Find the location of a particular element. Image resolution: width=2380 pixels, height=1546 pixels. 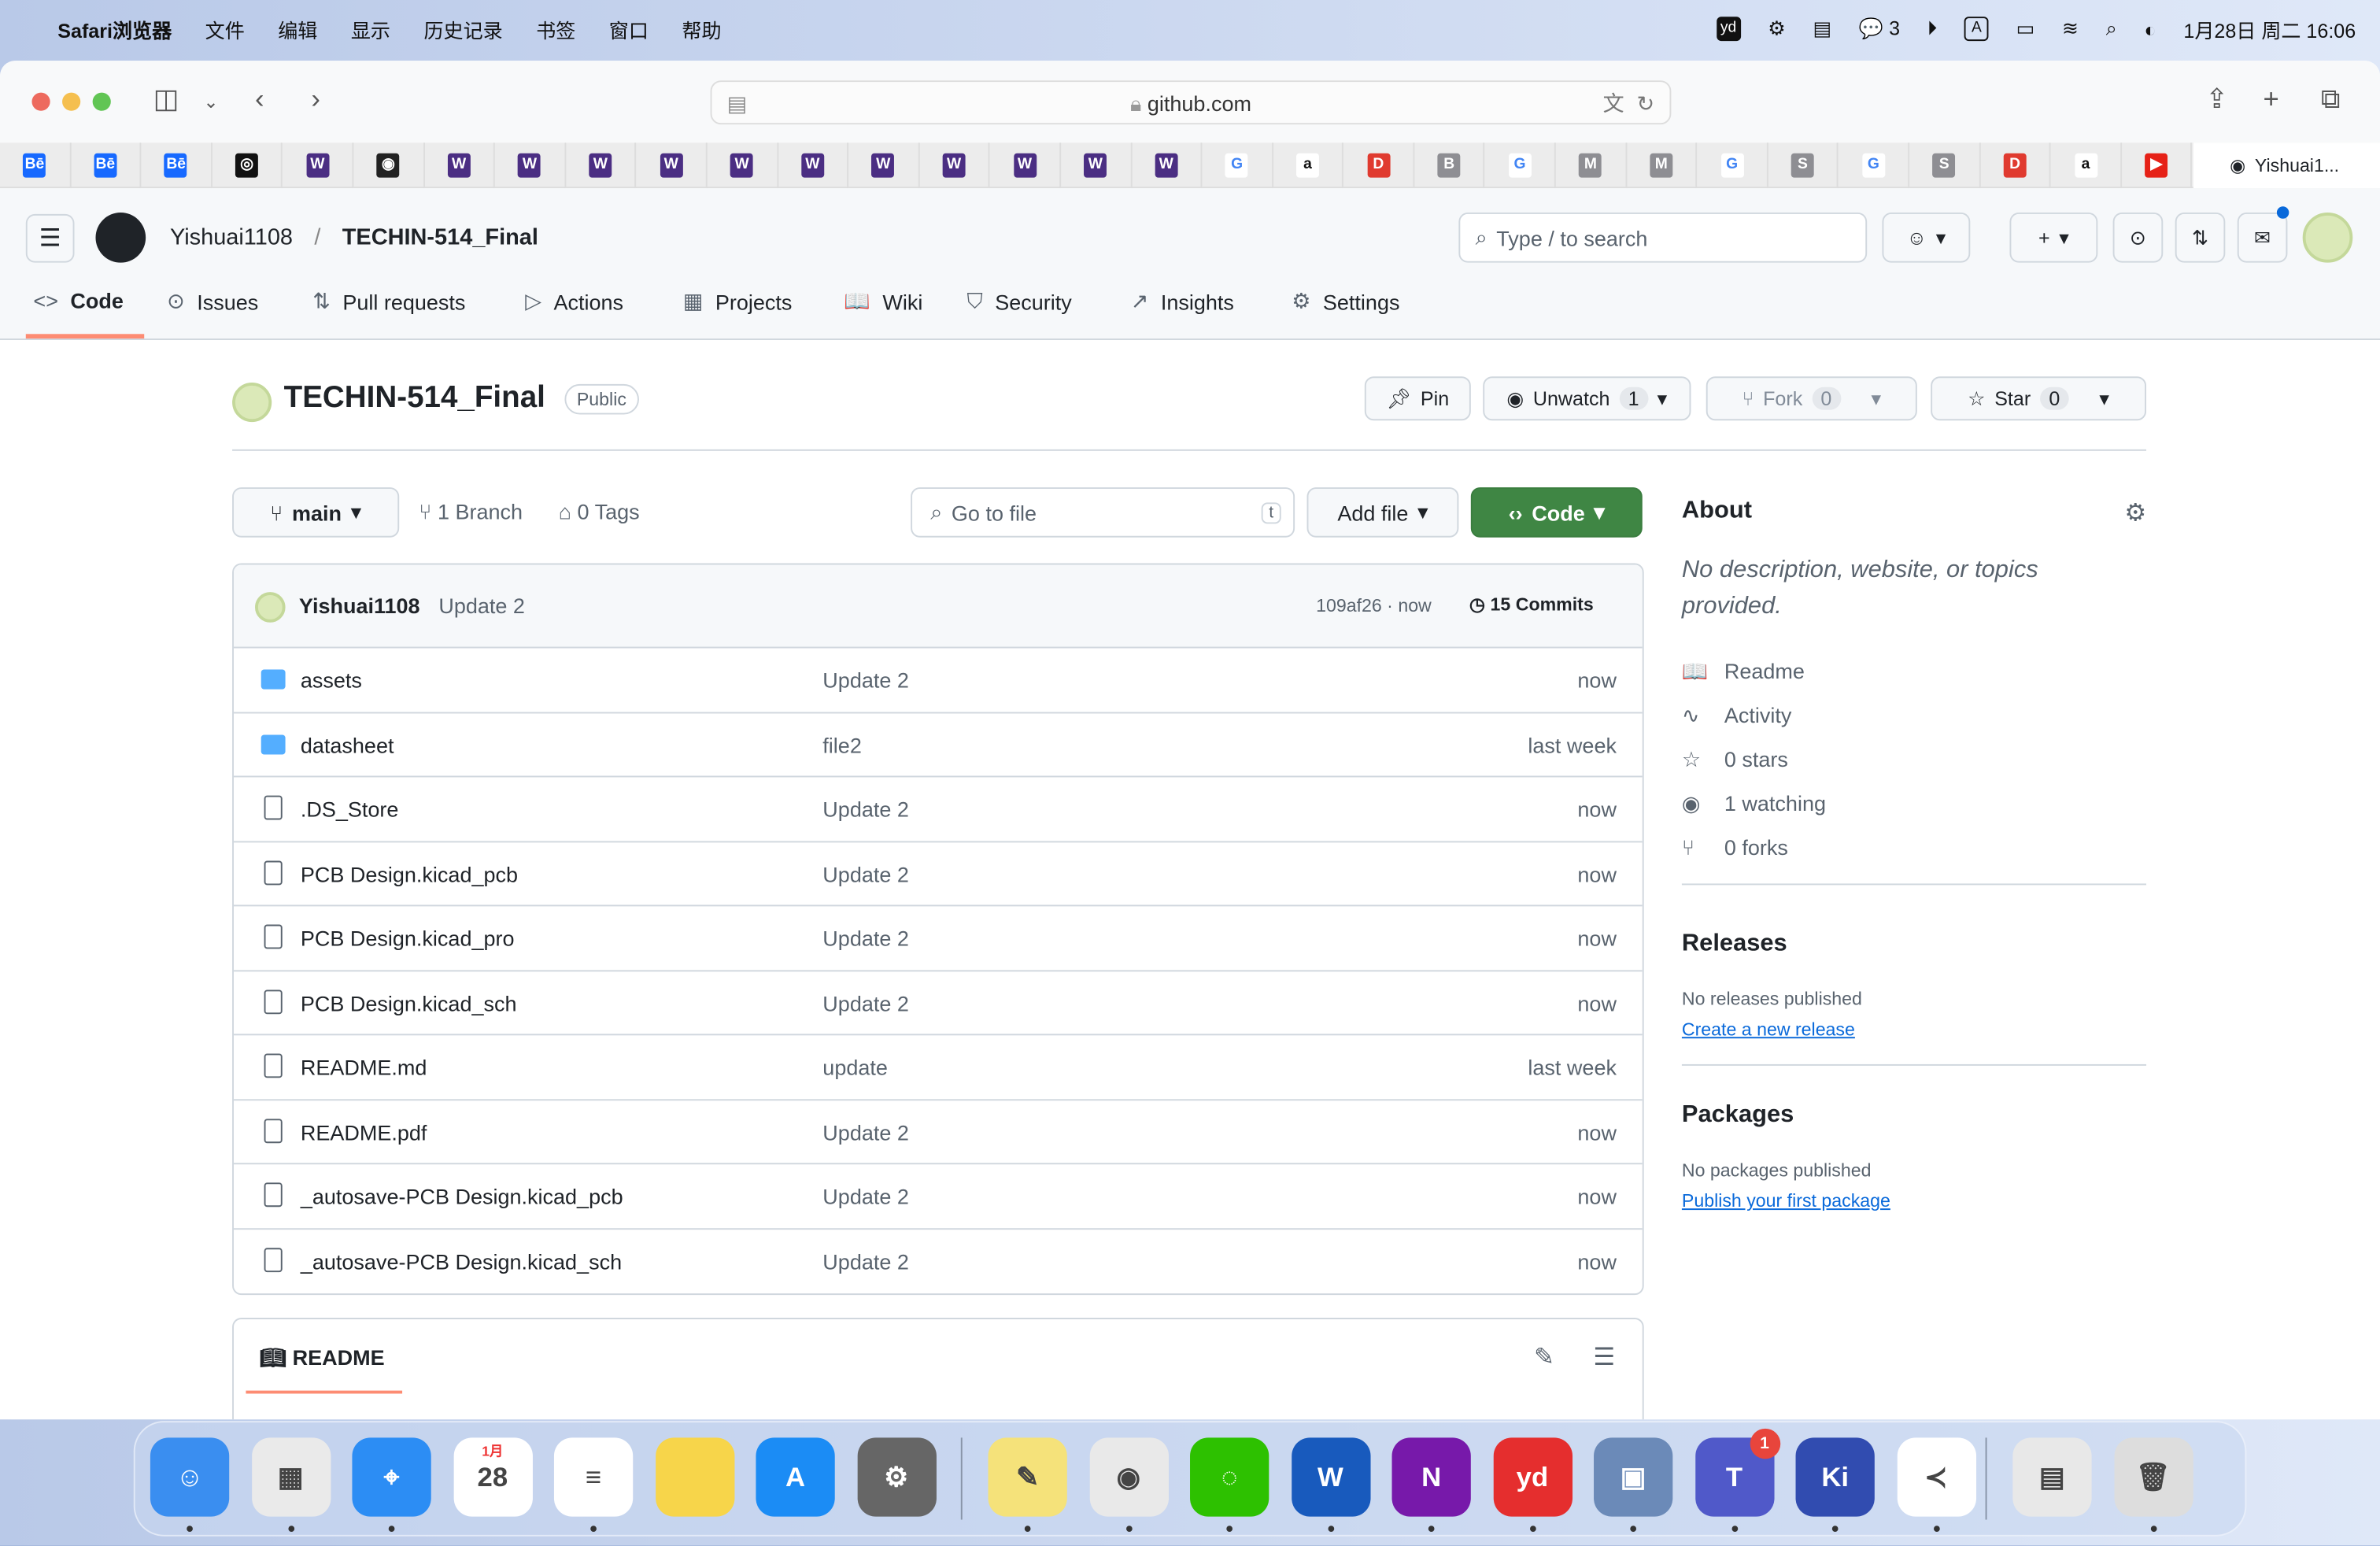

wechat-status: 💬 3 is located at coordinates (1879, 29).